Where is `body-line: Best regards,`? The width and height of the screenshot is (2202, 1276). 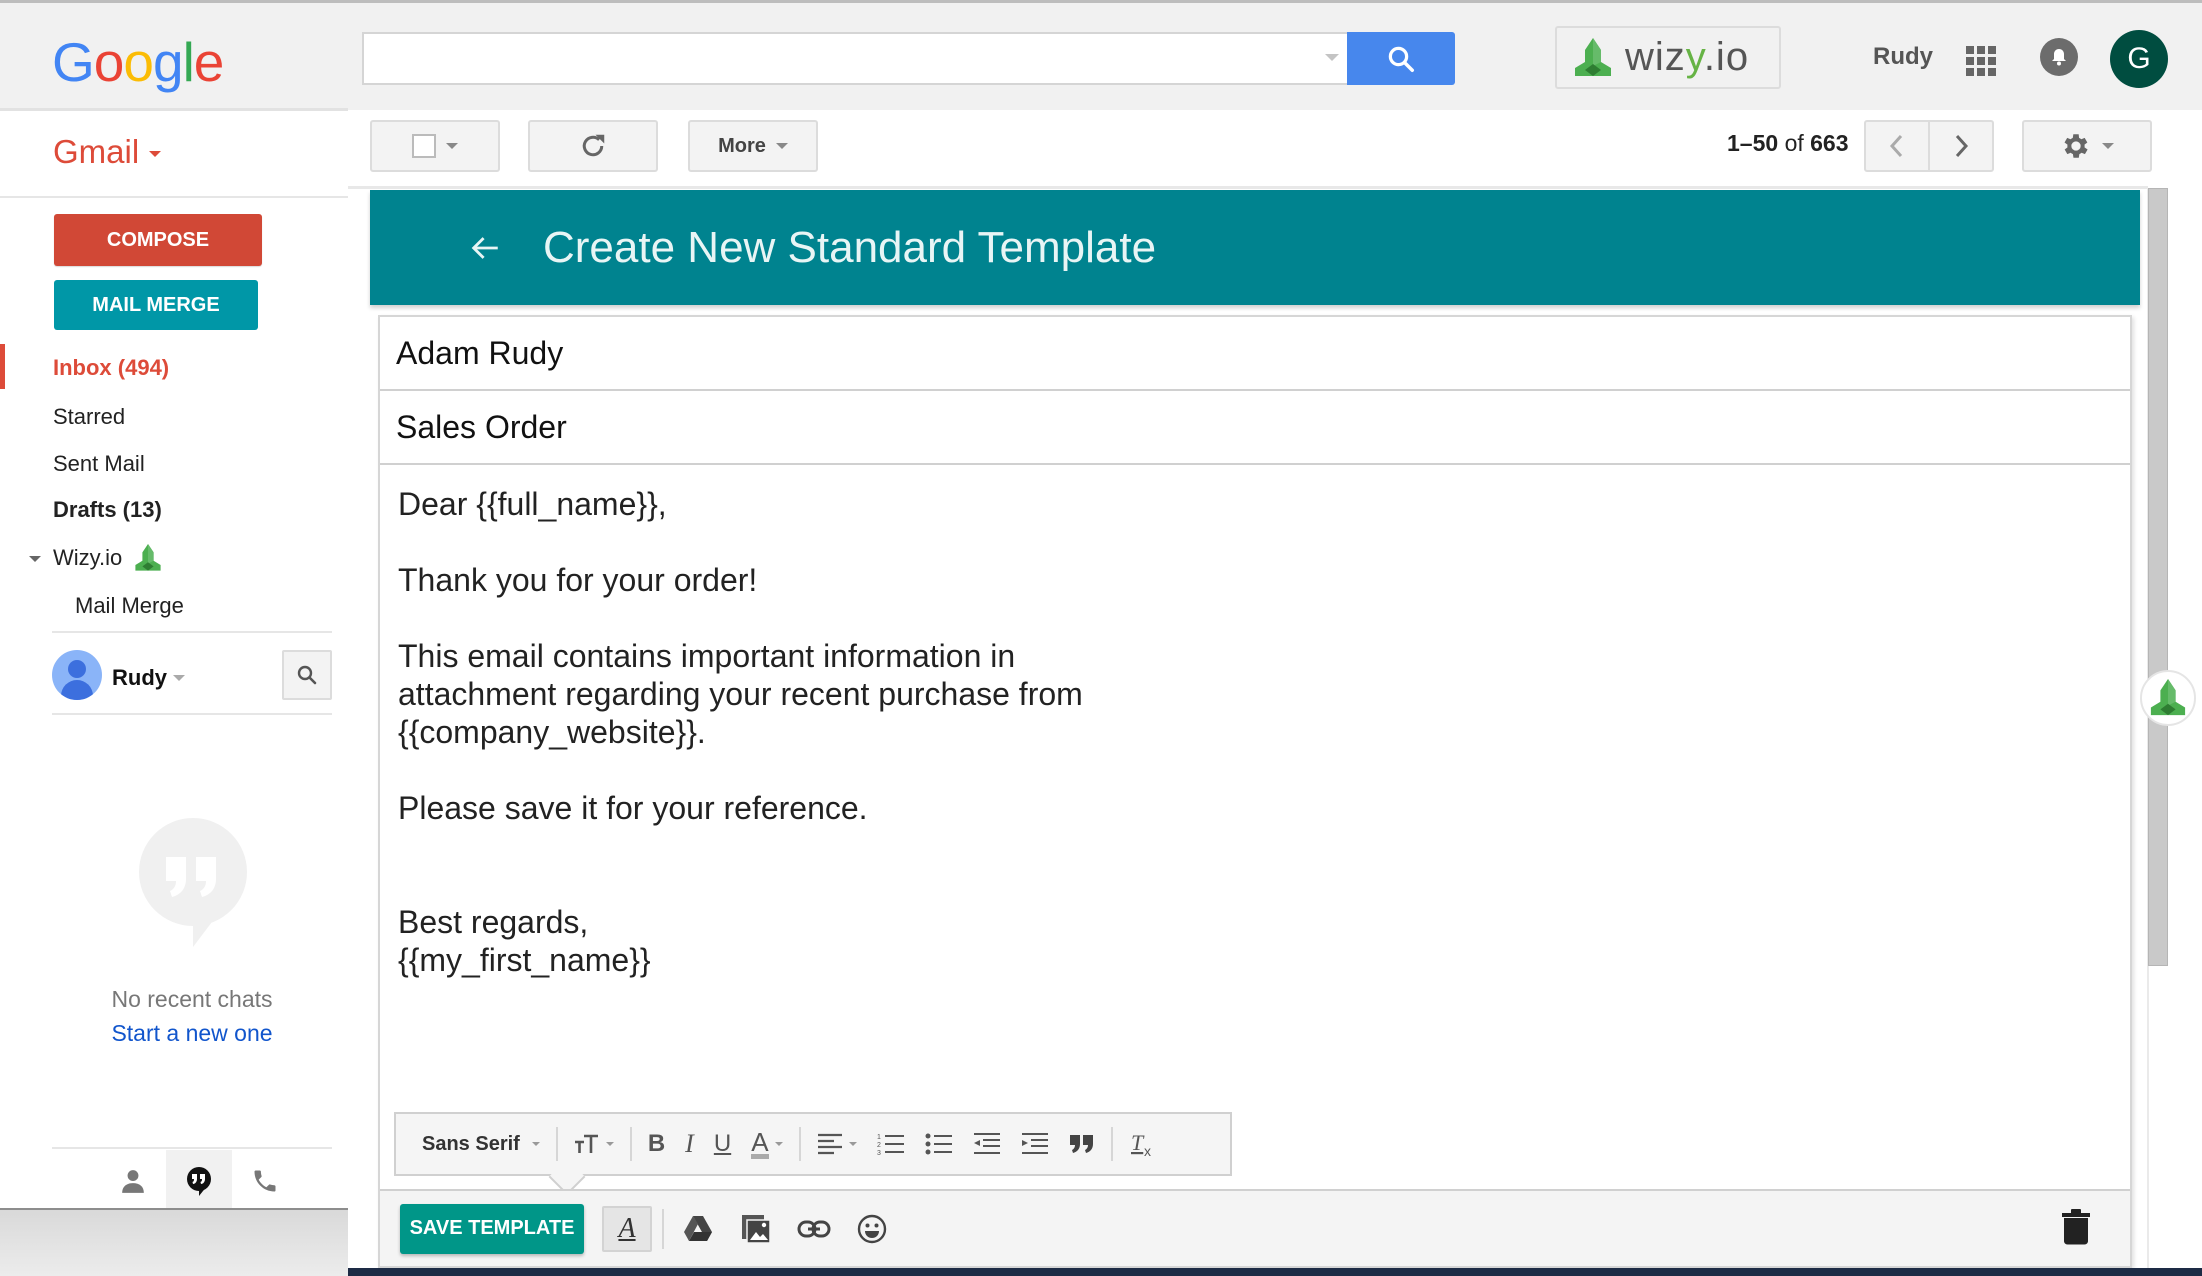 body-line: Best regards, is located at coordinates (493, 922).